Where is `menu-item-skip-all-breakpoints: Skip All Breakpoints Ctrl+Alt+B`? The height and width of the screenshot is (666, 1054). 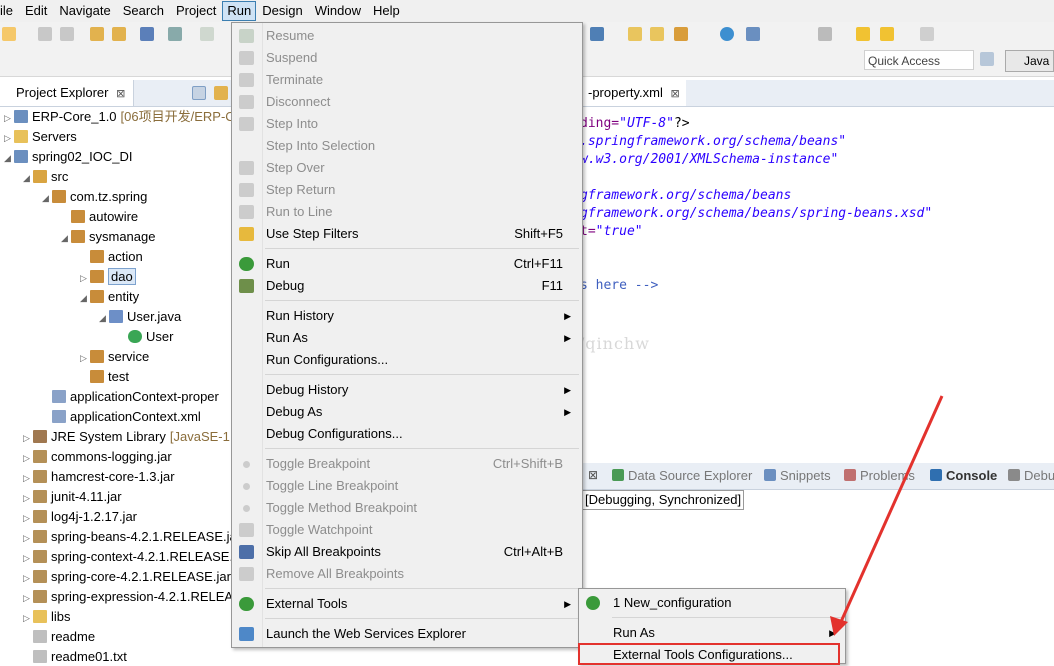 menu-item-skip-all-breakpoints: Skip All Breakpoints Ctrl+Alt+B is located at coordinates (407, 552).